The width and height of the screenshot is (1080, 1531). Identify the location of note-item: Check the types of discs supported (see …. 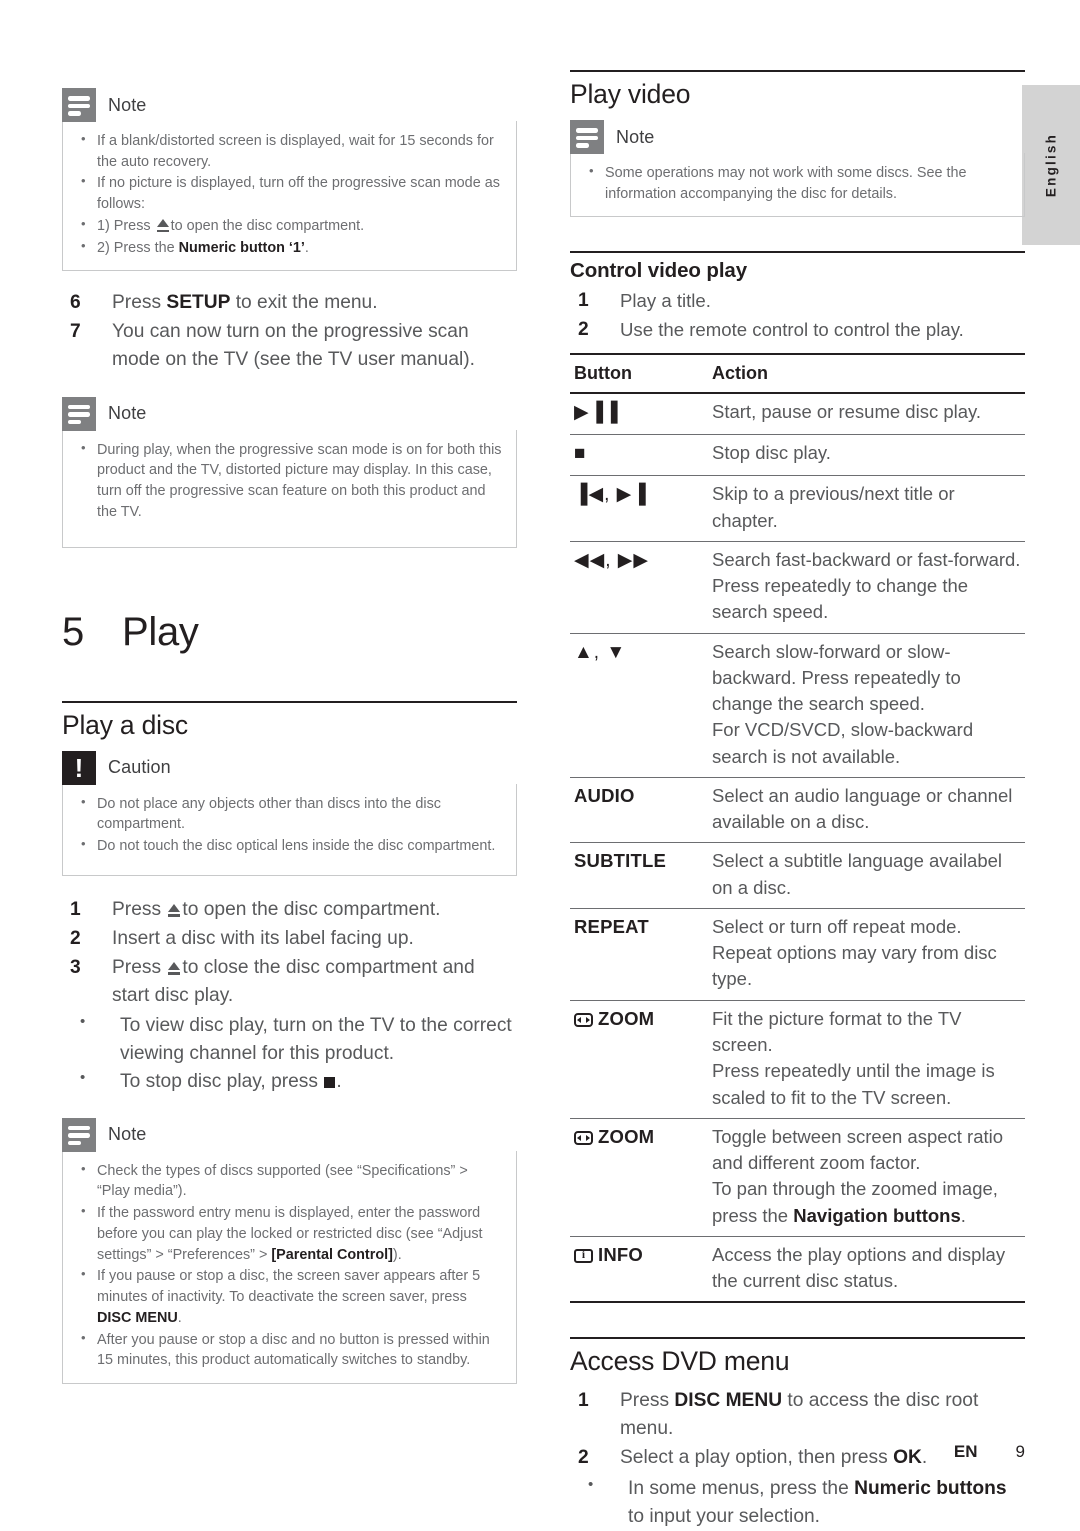
(289, 1181).